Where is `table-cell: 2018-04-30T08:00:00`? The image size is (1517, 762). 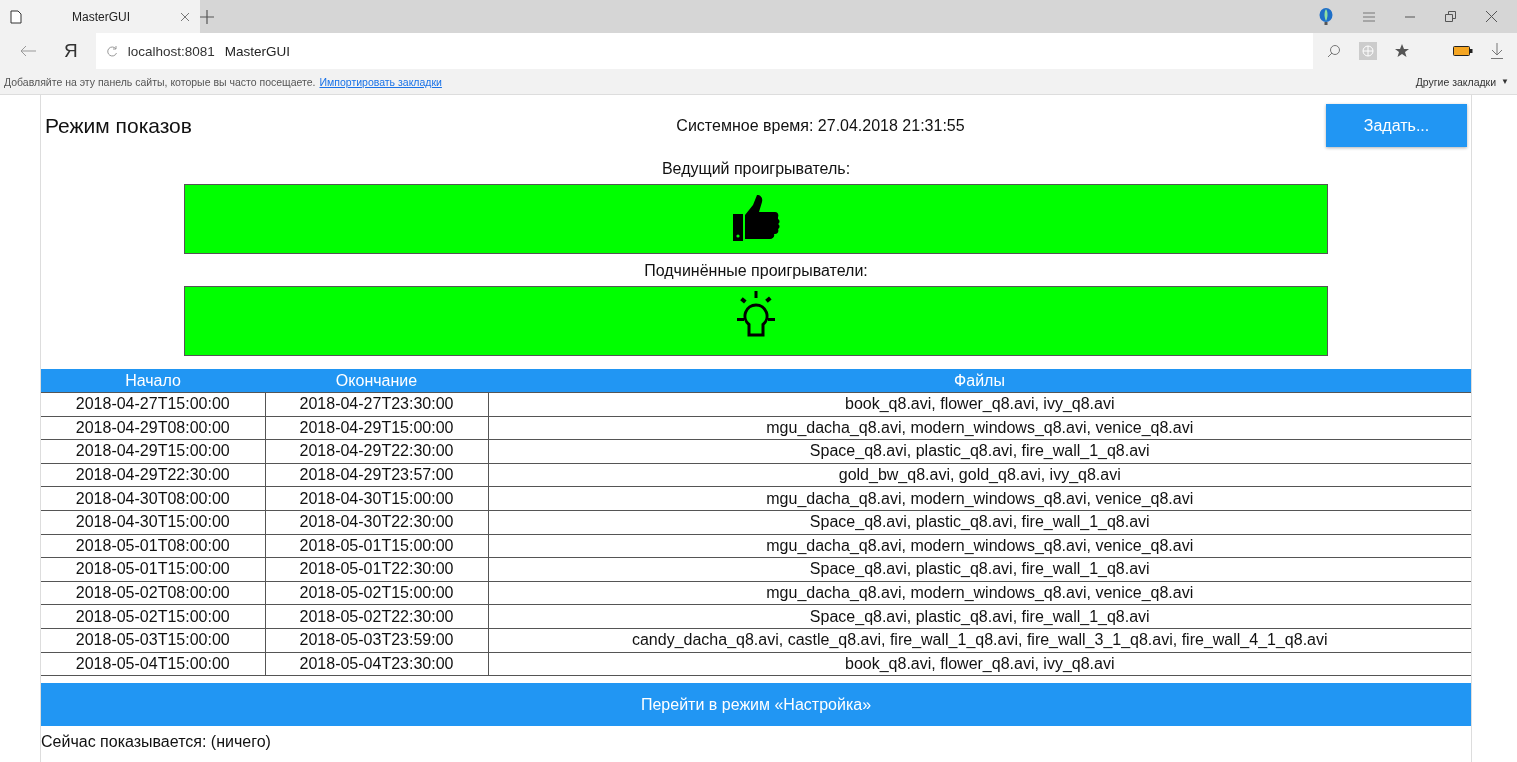 table-cell: 2018-04-30T08:00:00 is located at coordinates (153, 498).